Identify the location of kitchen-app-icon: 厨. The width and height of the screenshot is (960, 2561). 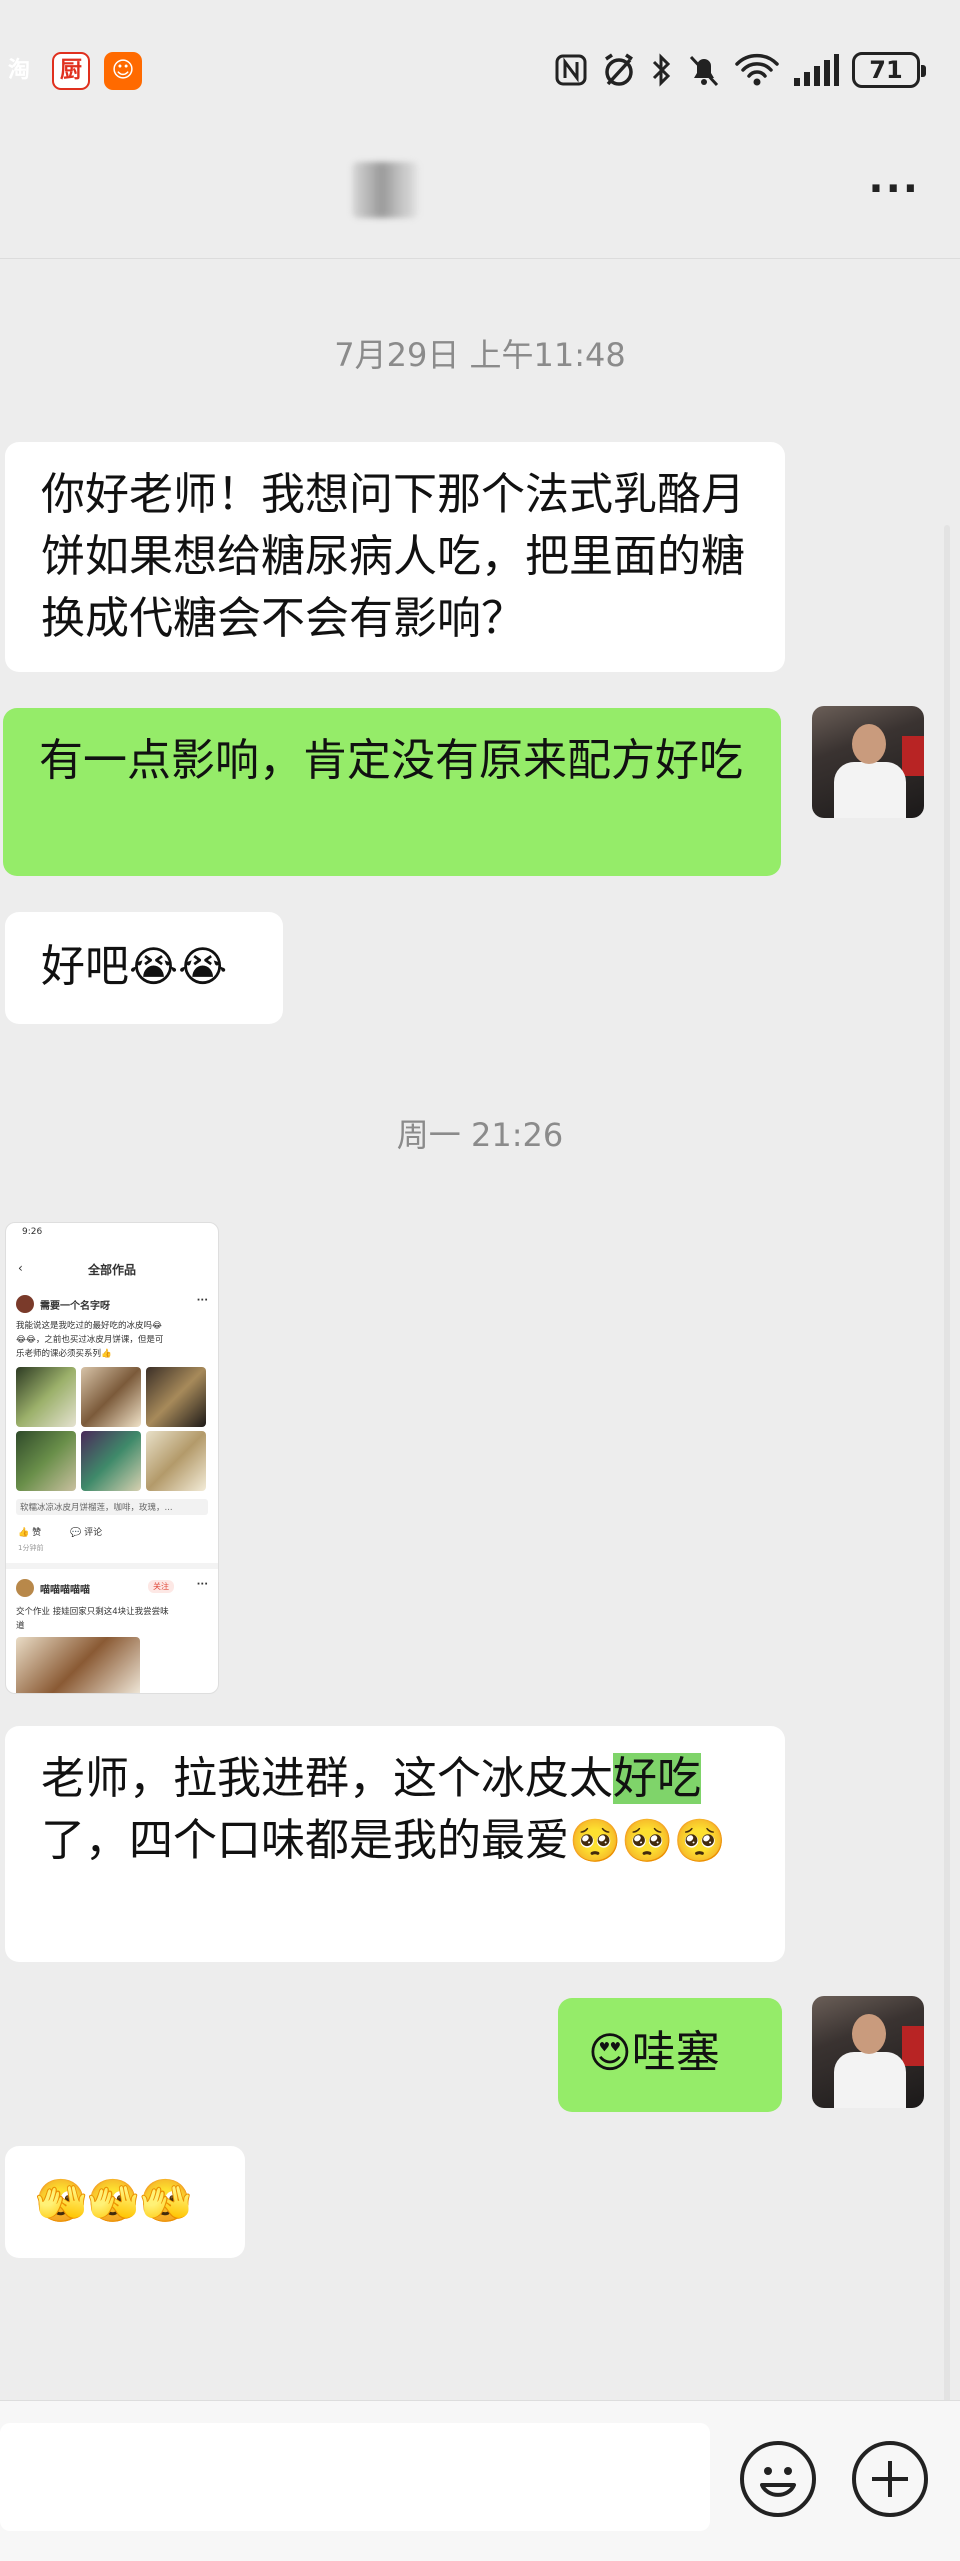
(71, 71).